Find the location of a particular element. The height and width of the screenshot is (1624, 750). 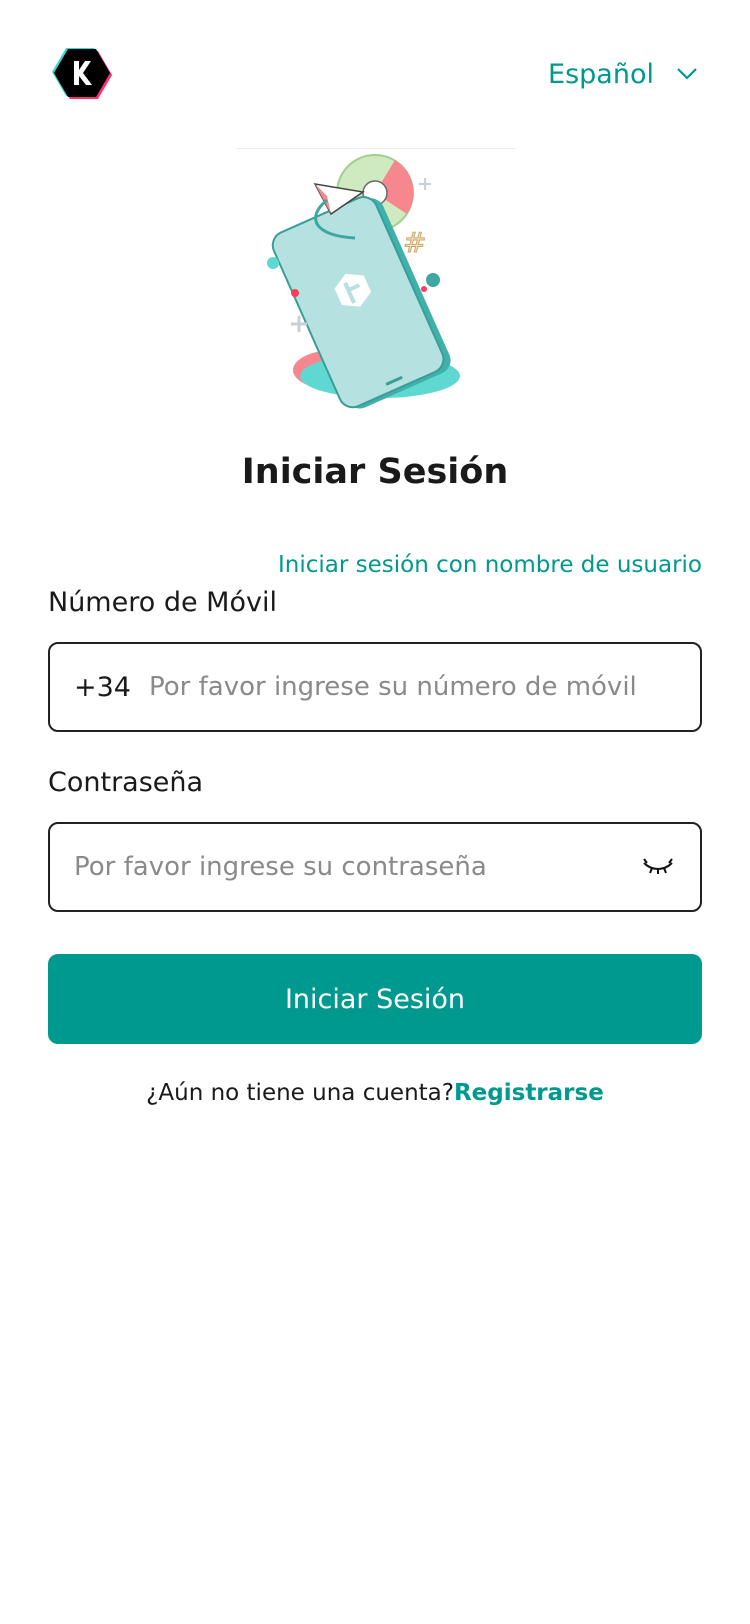

k-hexagon-logo-icon is located at coordinates (82, 73).